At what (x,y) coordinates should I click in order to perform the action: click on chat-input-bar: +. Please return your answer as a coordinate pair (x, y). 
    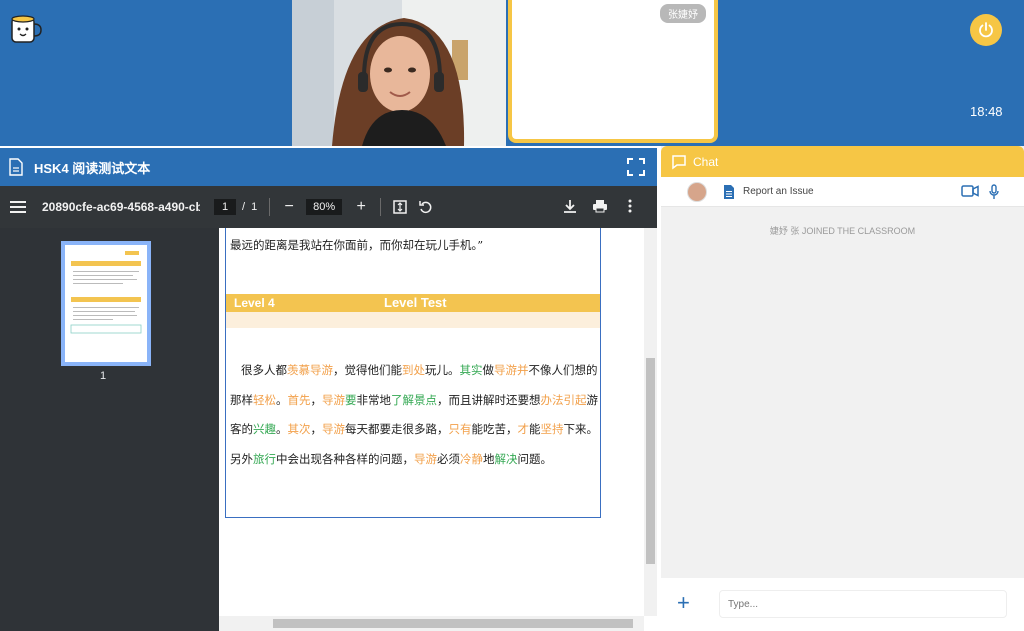
    Looking at the image, I should click on (842, 604).